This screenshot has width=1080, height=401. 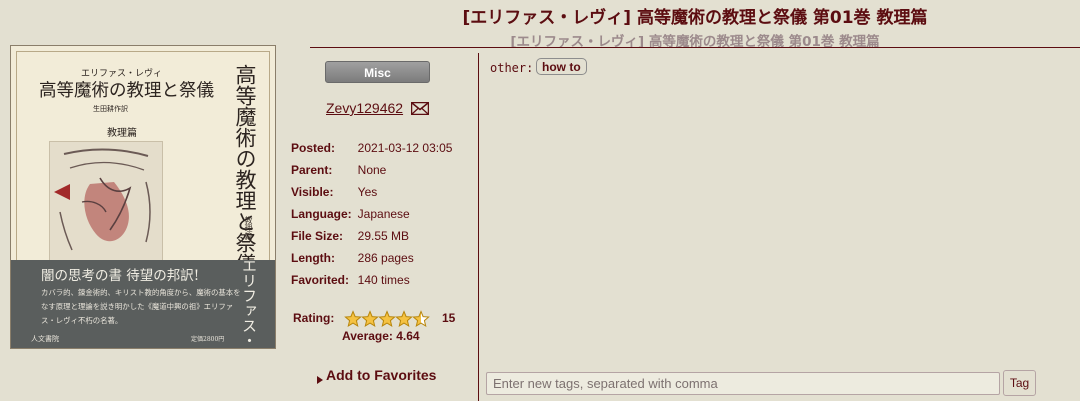 What do you see at coordinates (208, 339) in the screenshot?
I see `cover-price: 定価2800円` at bounding box center [208, 339].